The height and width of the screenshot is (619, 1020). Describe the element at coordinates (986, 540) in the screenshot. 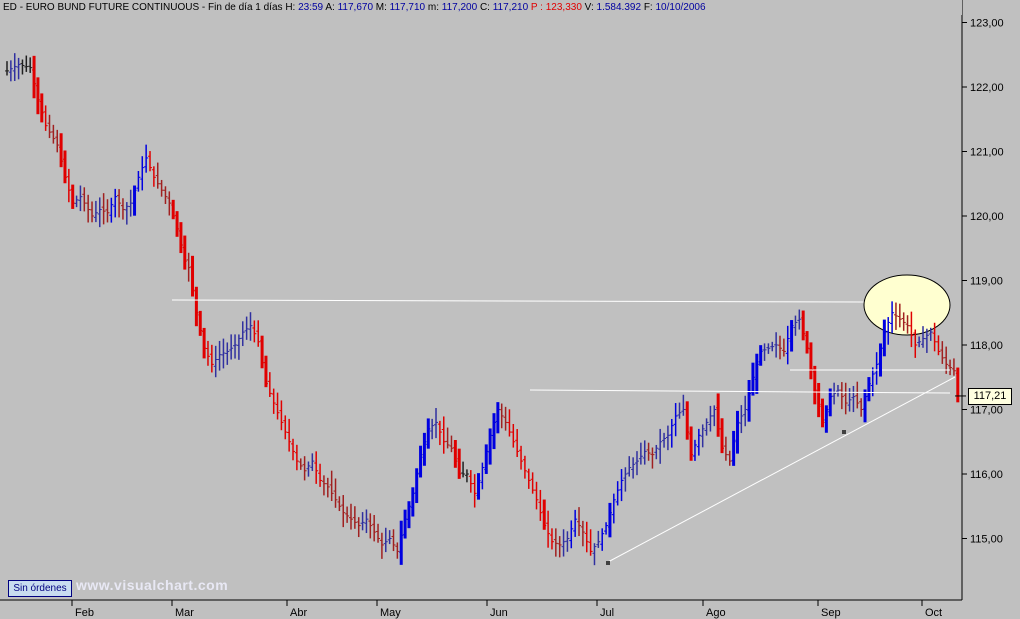

I see `y-tick-label: 115,00` at that location.